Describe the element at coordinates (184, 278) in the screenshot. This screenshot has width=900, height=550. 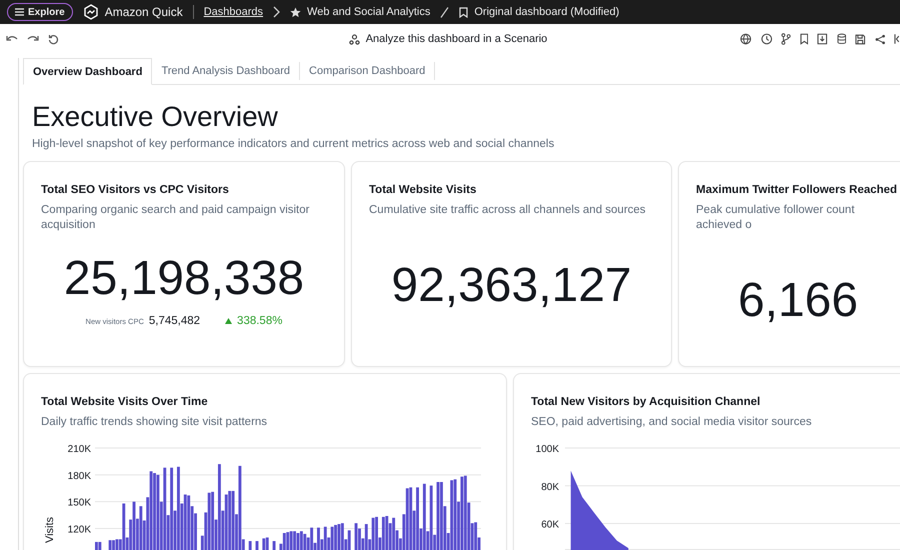
I see `kpi-value: 25,198,338` at that location.